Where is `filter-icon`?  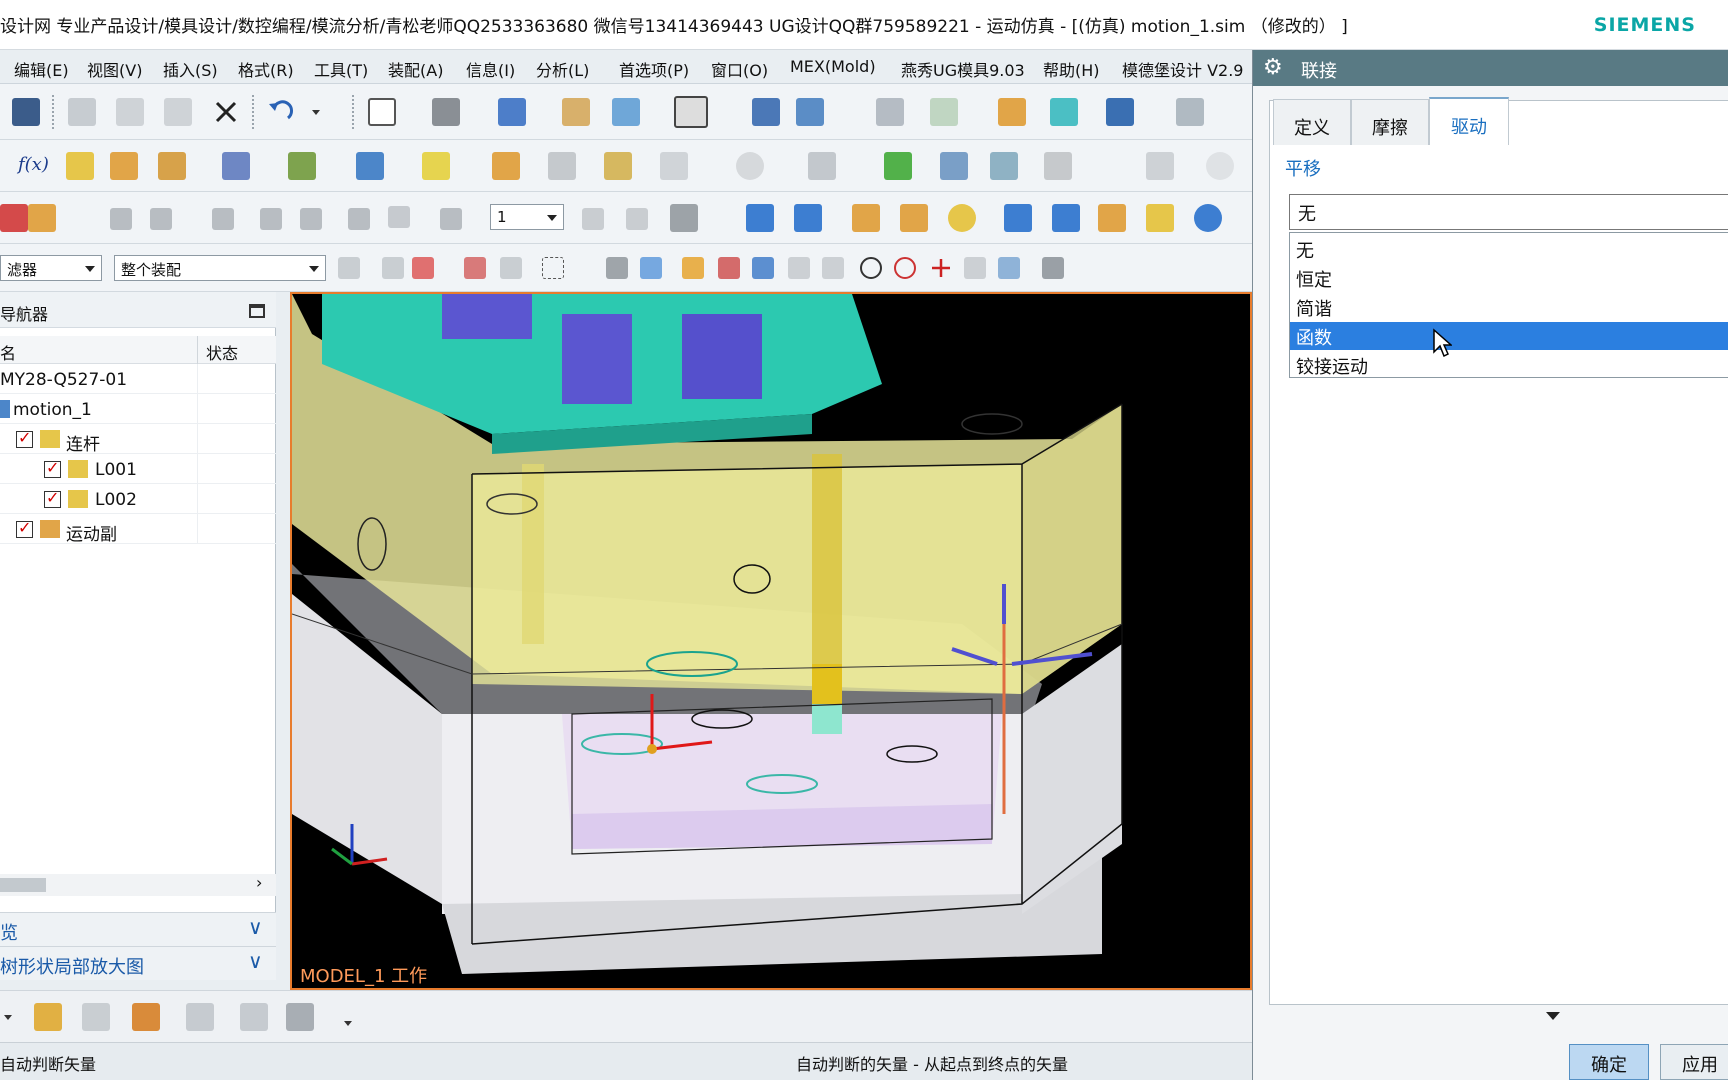 filter-icon is located at coordinates (349, 268).